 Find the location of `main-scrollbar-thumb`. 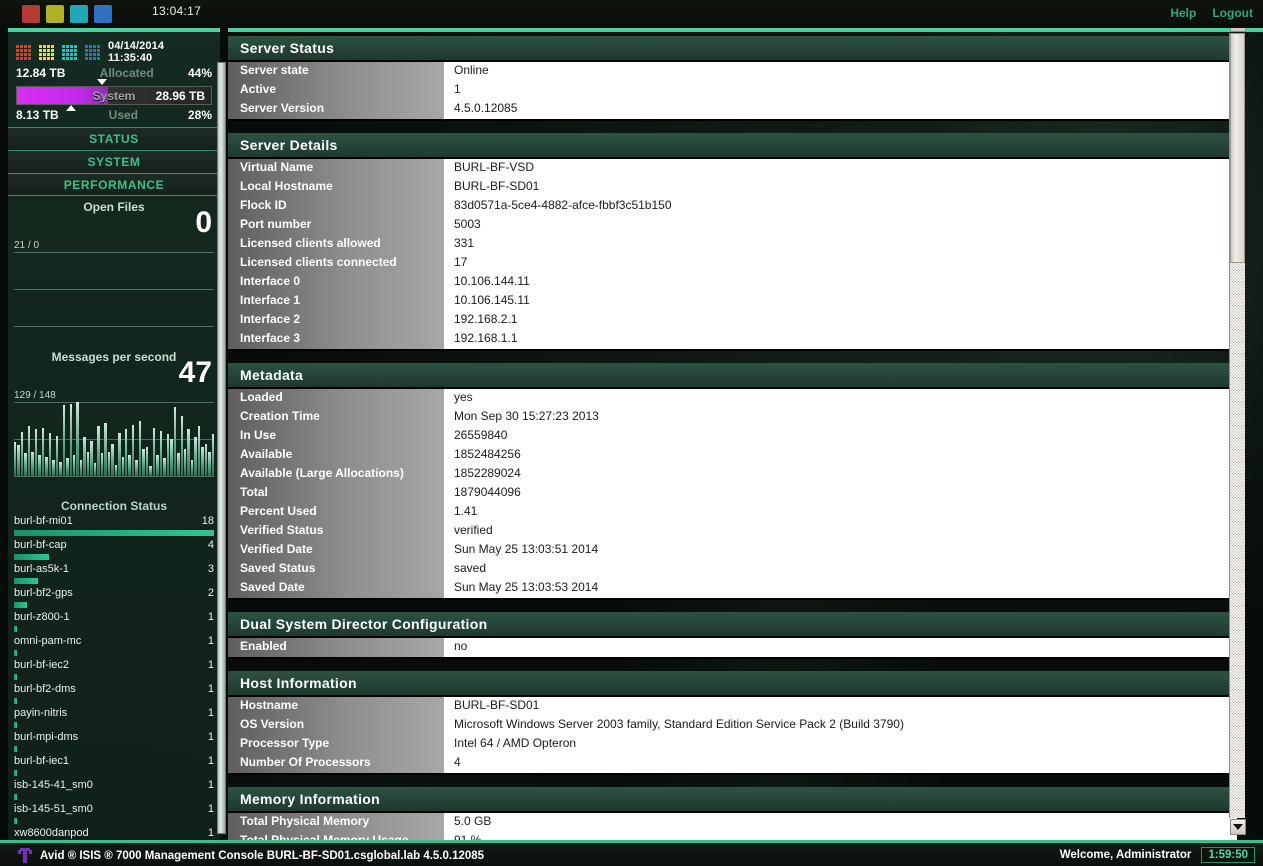

main-scrollbar-thumb is located at coordinates (1237, 148).